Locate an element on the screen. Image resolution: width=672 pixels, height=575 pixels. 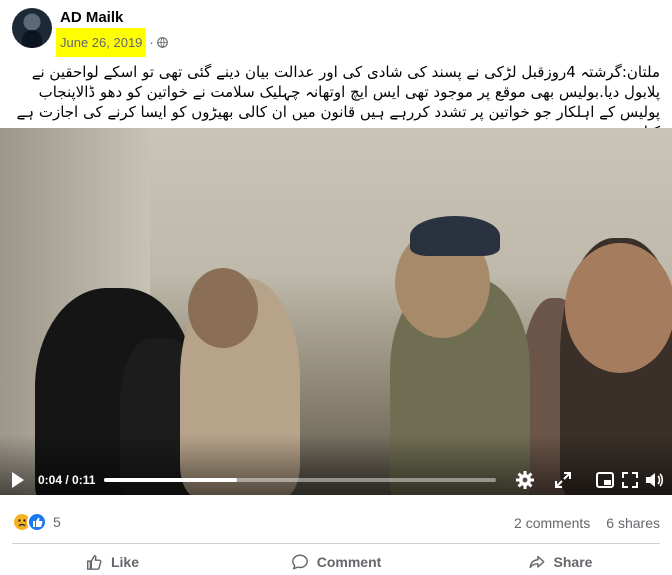
volume-icon is located at coordinates (654, 480).